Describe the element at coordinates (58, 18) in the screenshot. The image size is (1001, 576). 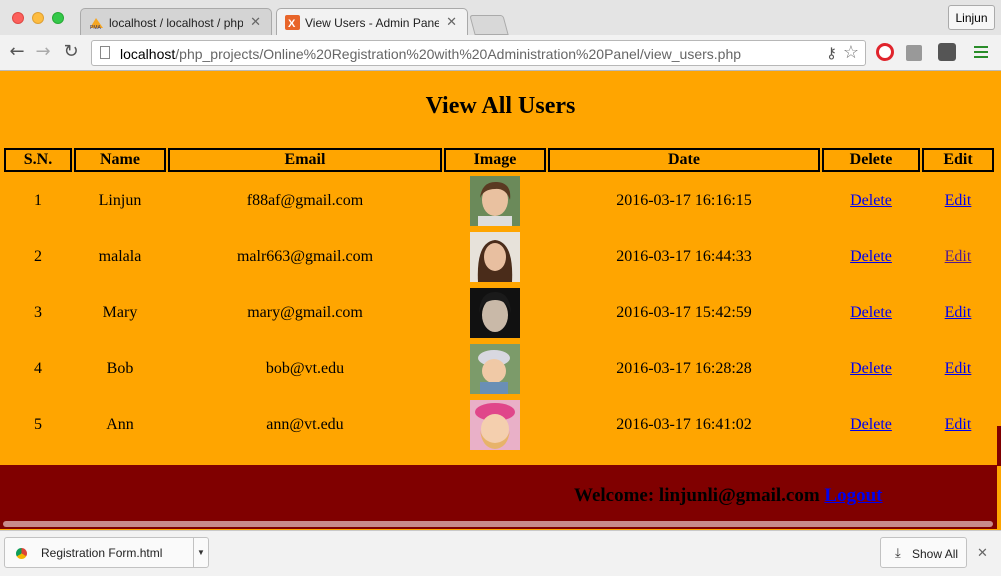
I see `maximize-window-button` at that location.